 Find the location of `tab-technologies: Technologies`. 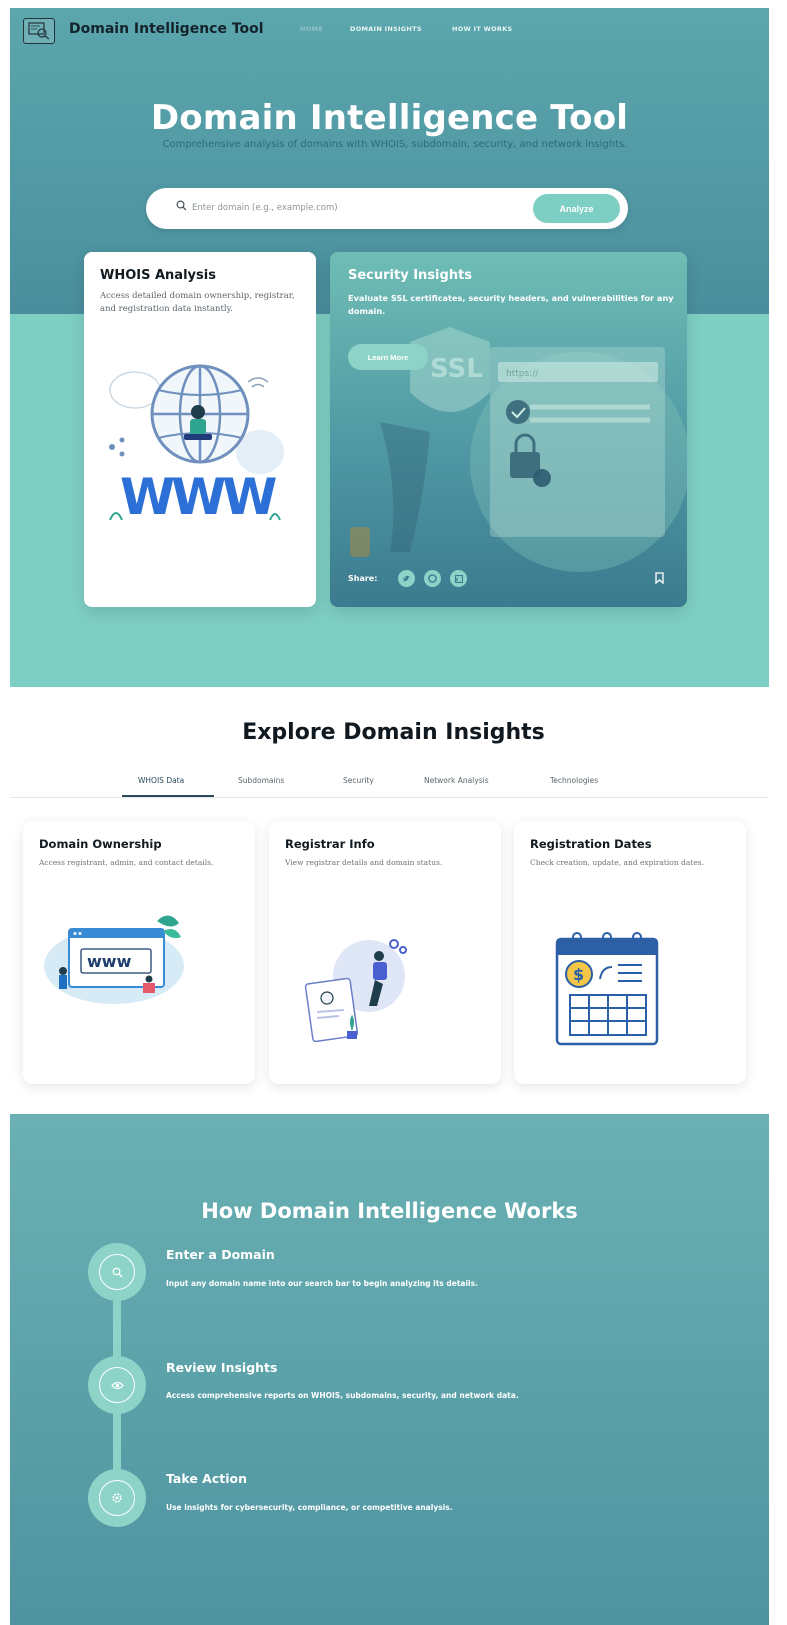

tab-technologies: Technologies is located at coordinates (574, 780).